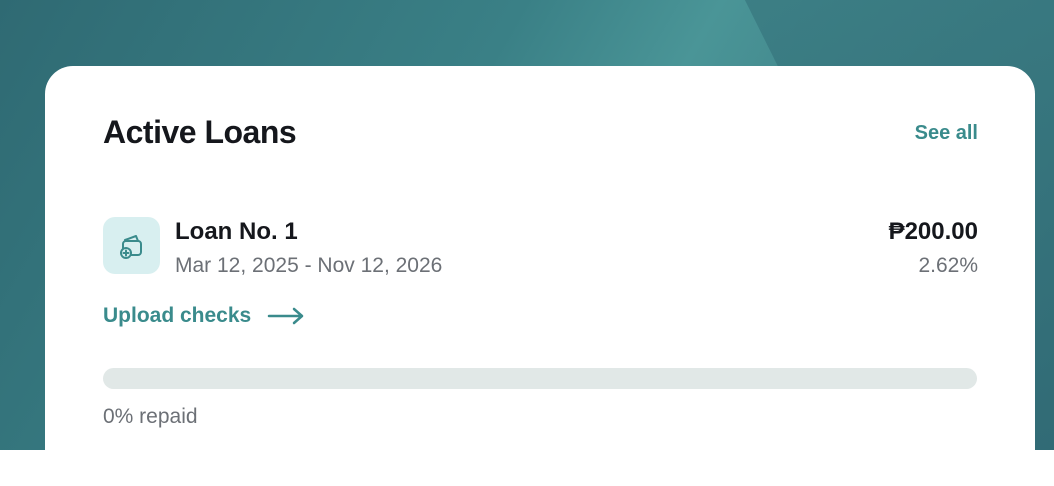  Describe the element at coordinates (200, 132) in the screenshot. I see `section-title: Active Loans` at that location.